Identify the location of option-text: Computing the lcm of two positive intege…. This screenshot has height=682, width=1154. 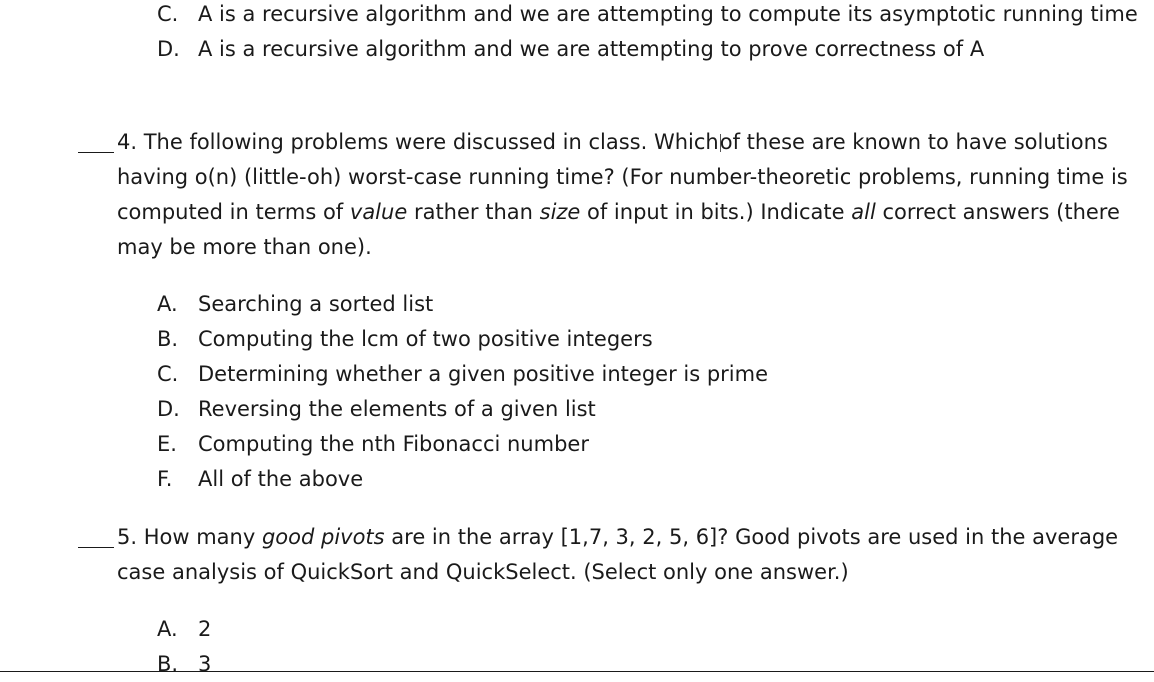
(425, 339).